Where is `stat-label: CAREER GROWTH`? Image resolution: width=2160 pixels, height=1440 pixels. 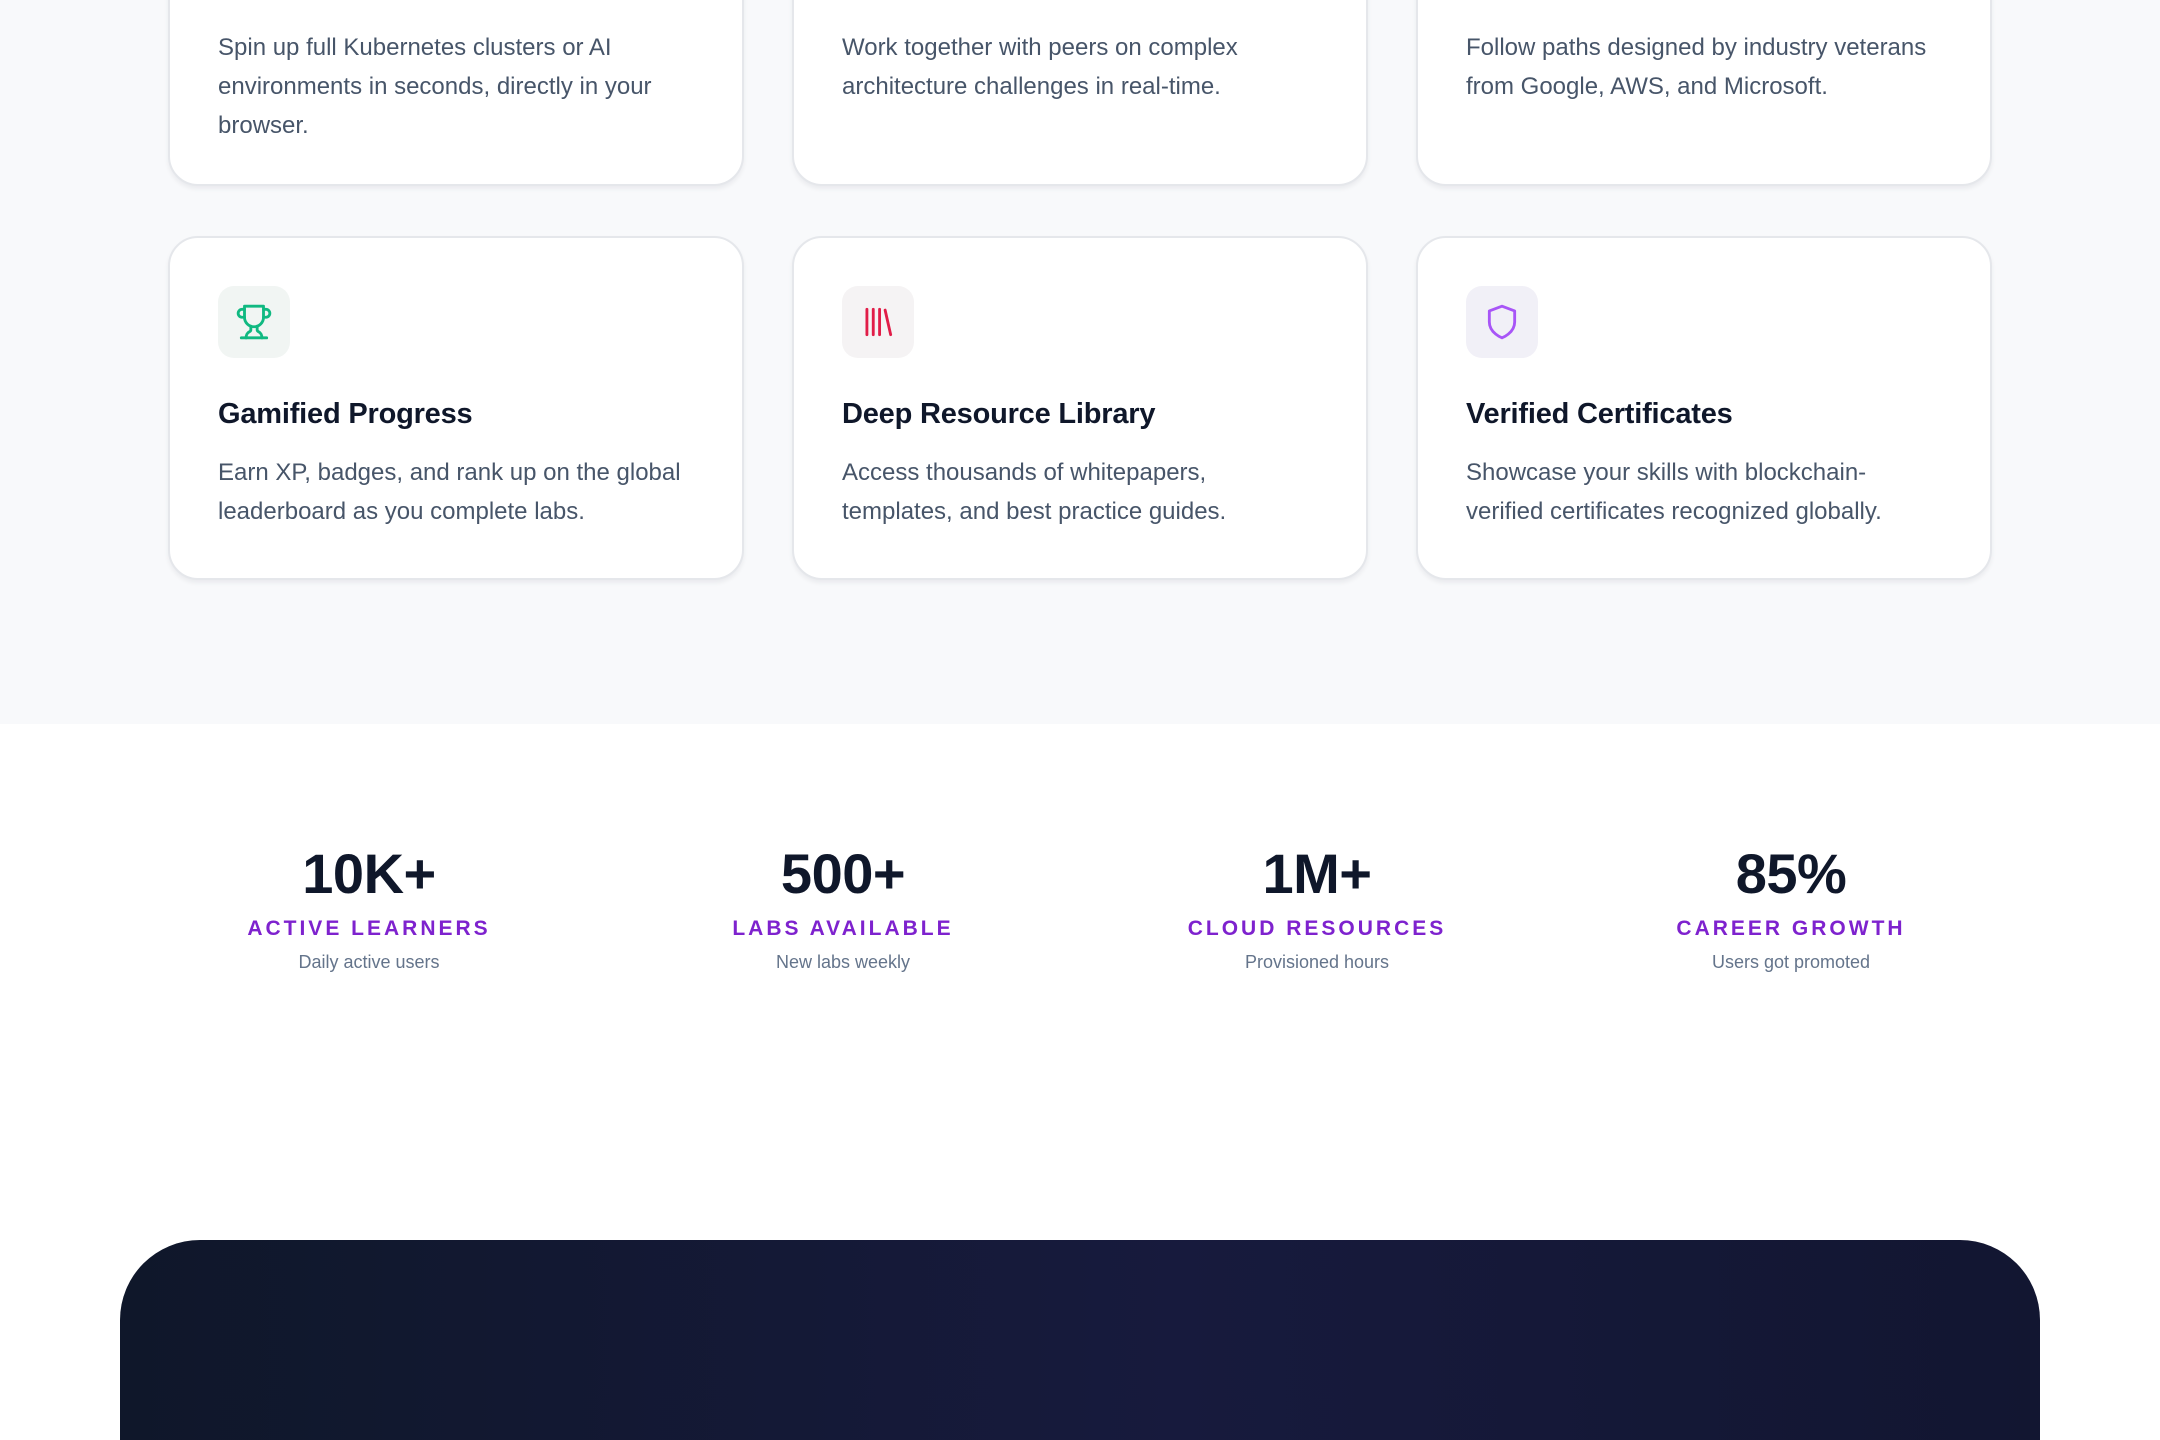
stat-label: CAREER GROWTH is located at coordinates (1791, 928).